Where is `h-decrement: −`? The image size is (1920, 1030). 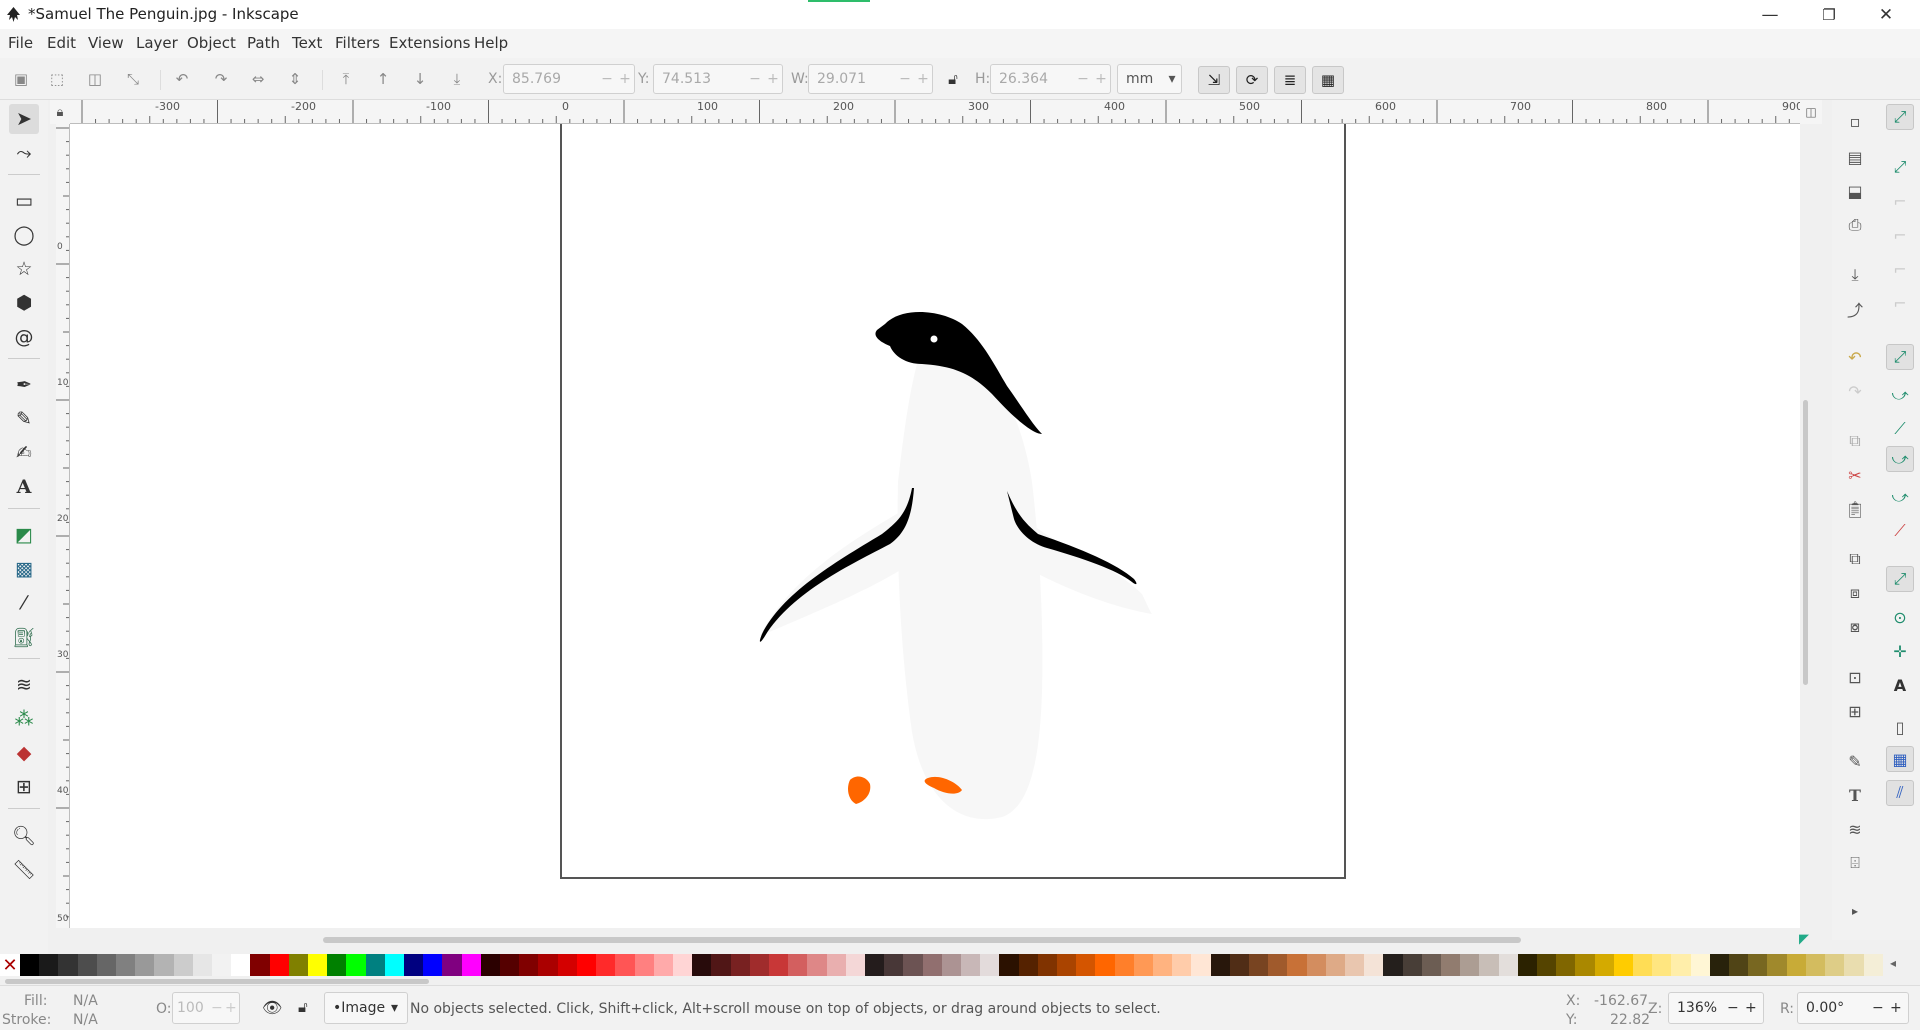 h-decrement: − is located at coordinates (1083, 79).